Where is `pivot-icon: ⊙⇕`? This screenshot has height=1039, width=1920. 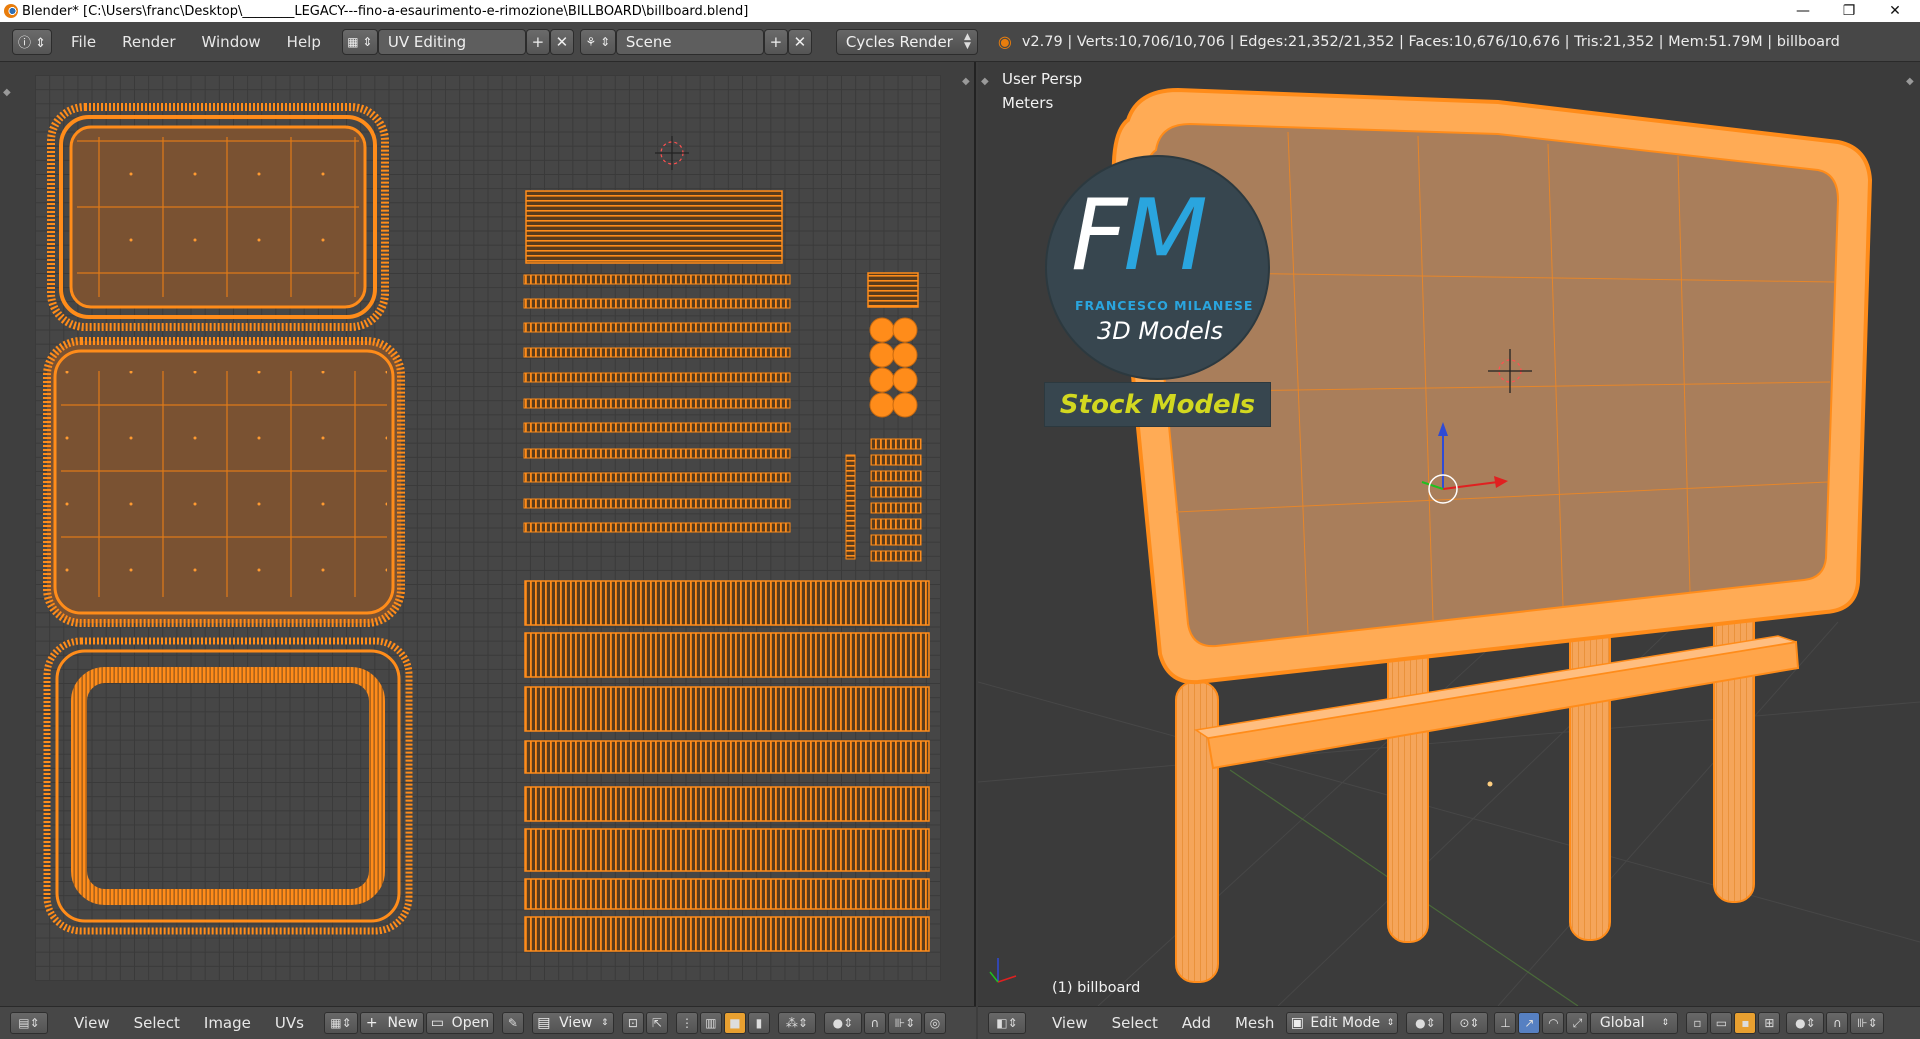 pivot-icon: ⊙⇕ is located at coordinates (1469, 1023).